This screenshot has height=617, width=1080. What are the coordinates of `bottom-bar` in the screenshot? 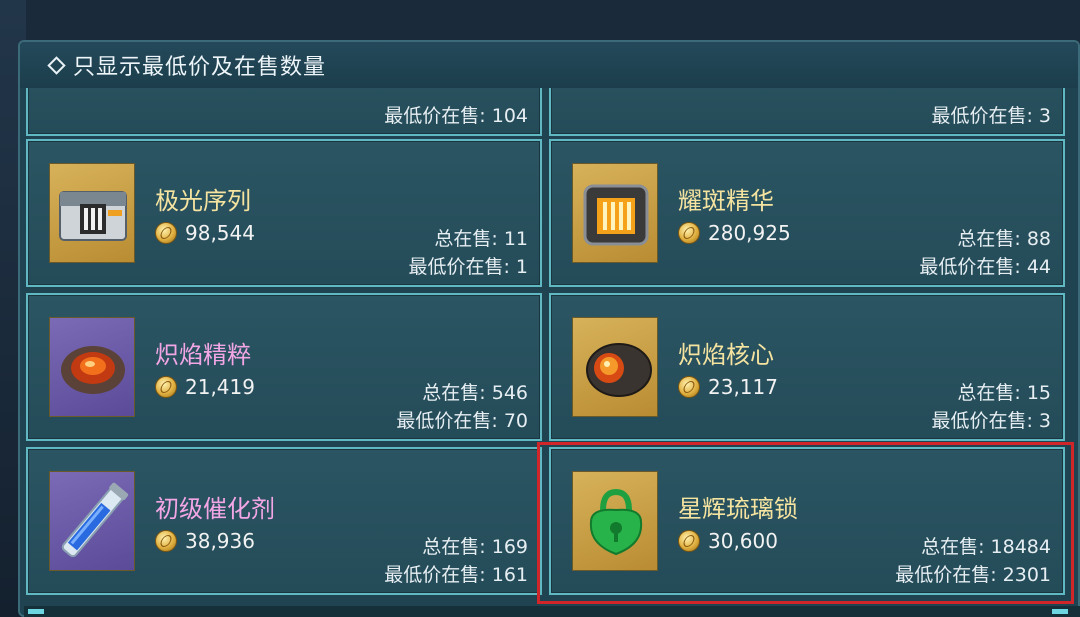 It's located at (552, 611).